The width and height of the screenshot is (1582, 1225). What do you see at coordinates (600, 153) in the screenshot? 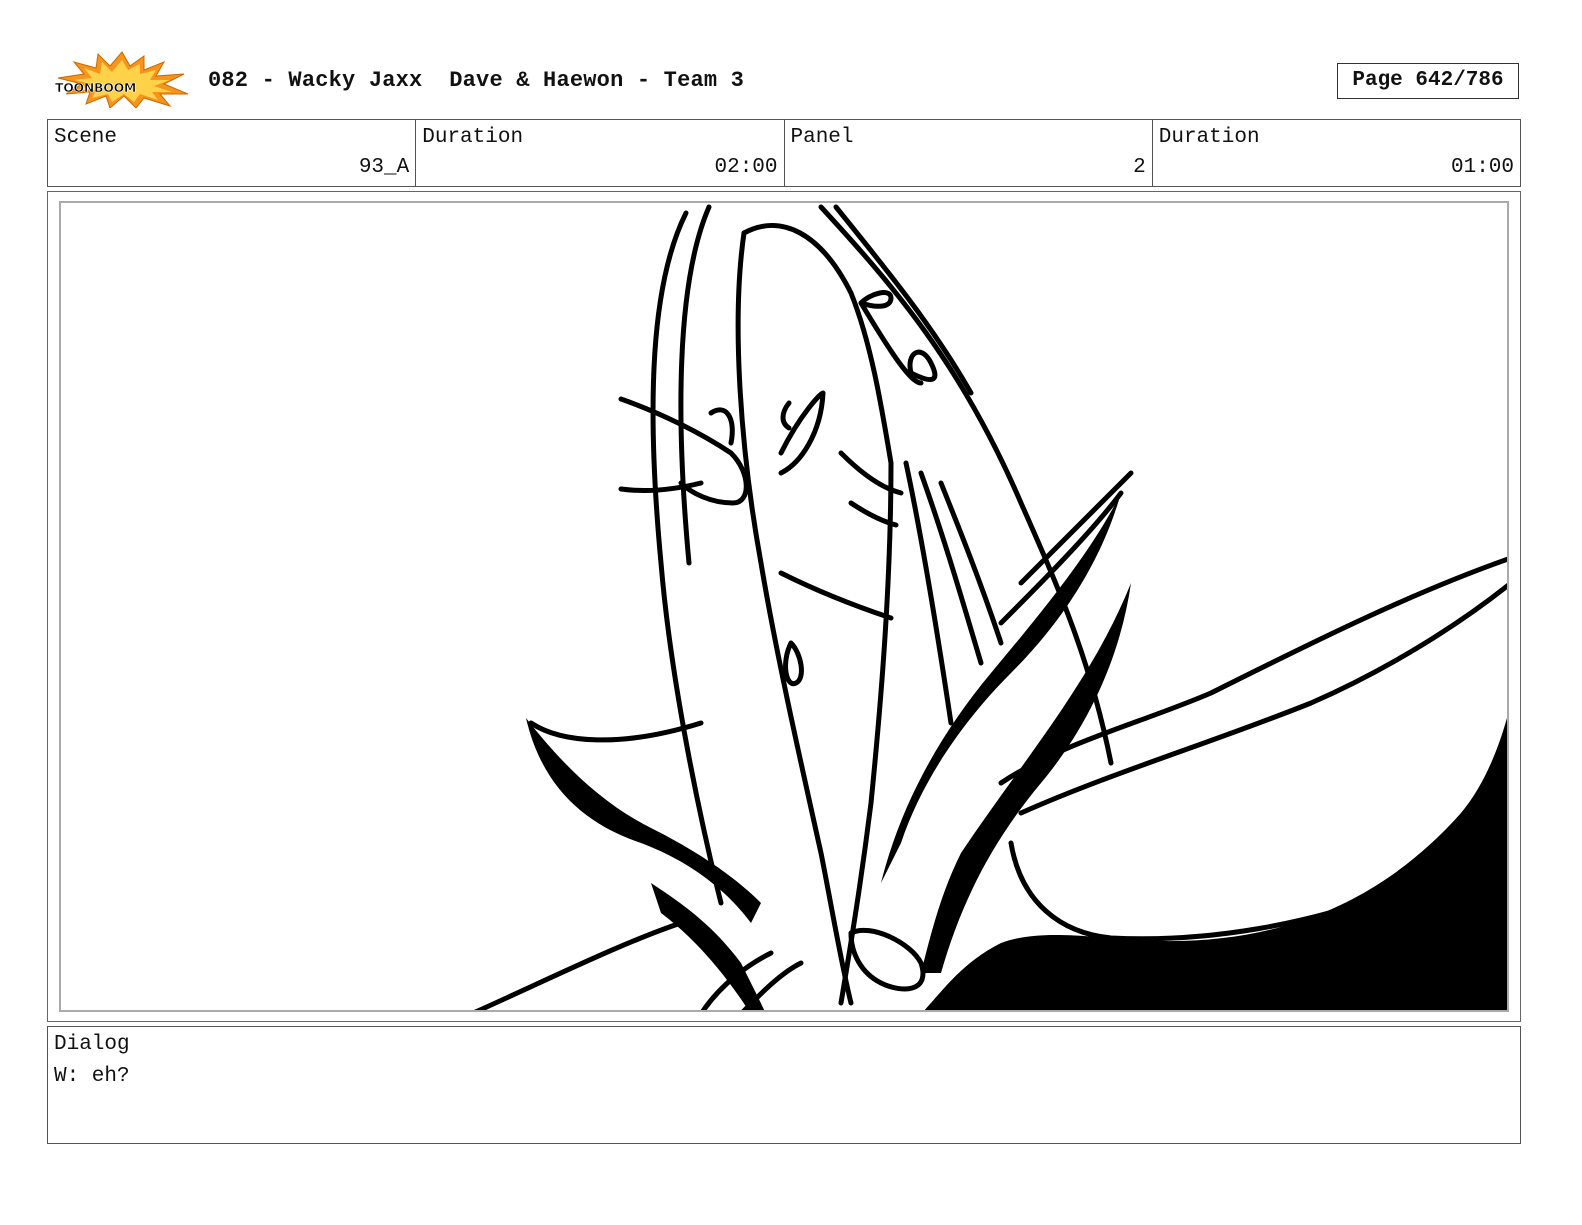
I see `scene-duration-cell: Duration 02:00` at bounding box center [600, 153].